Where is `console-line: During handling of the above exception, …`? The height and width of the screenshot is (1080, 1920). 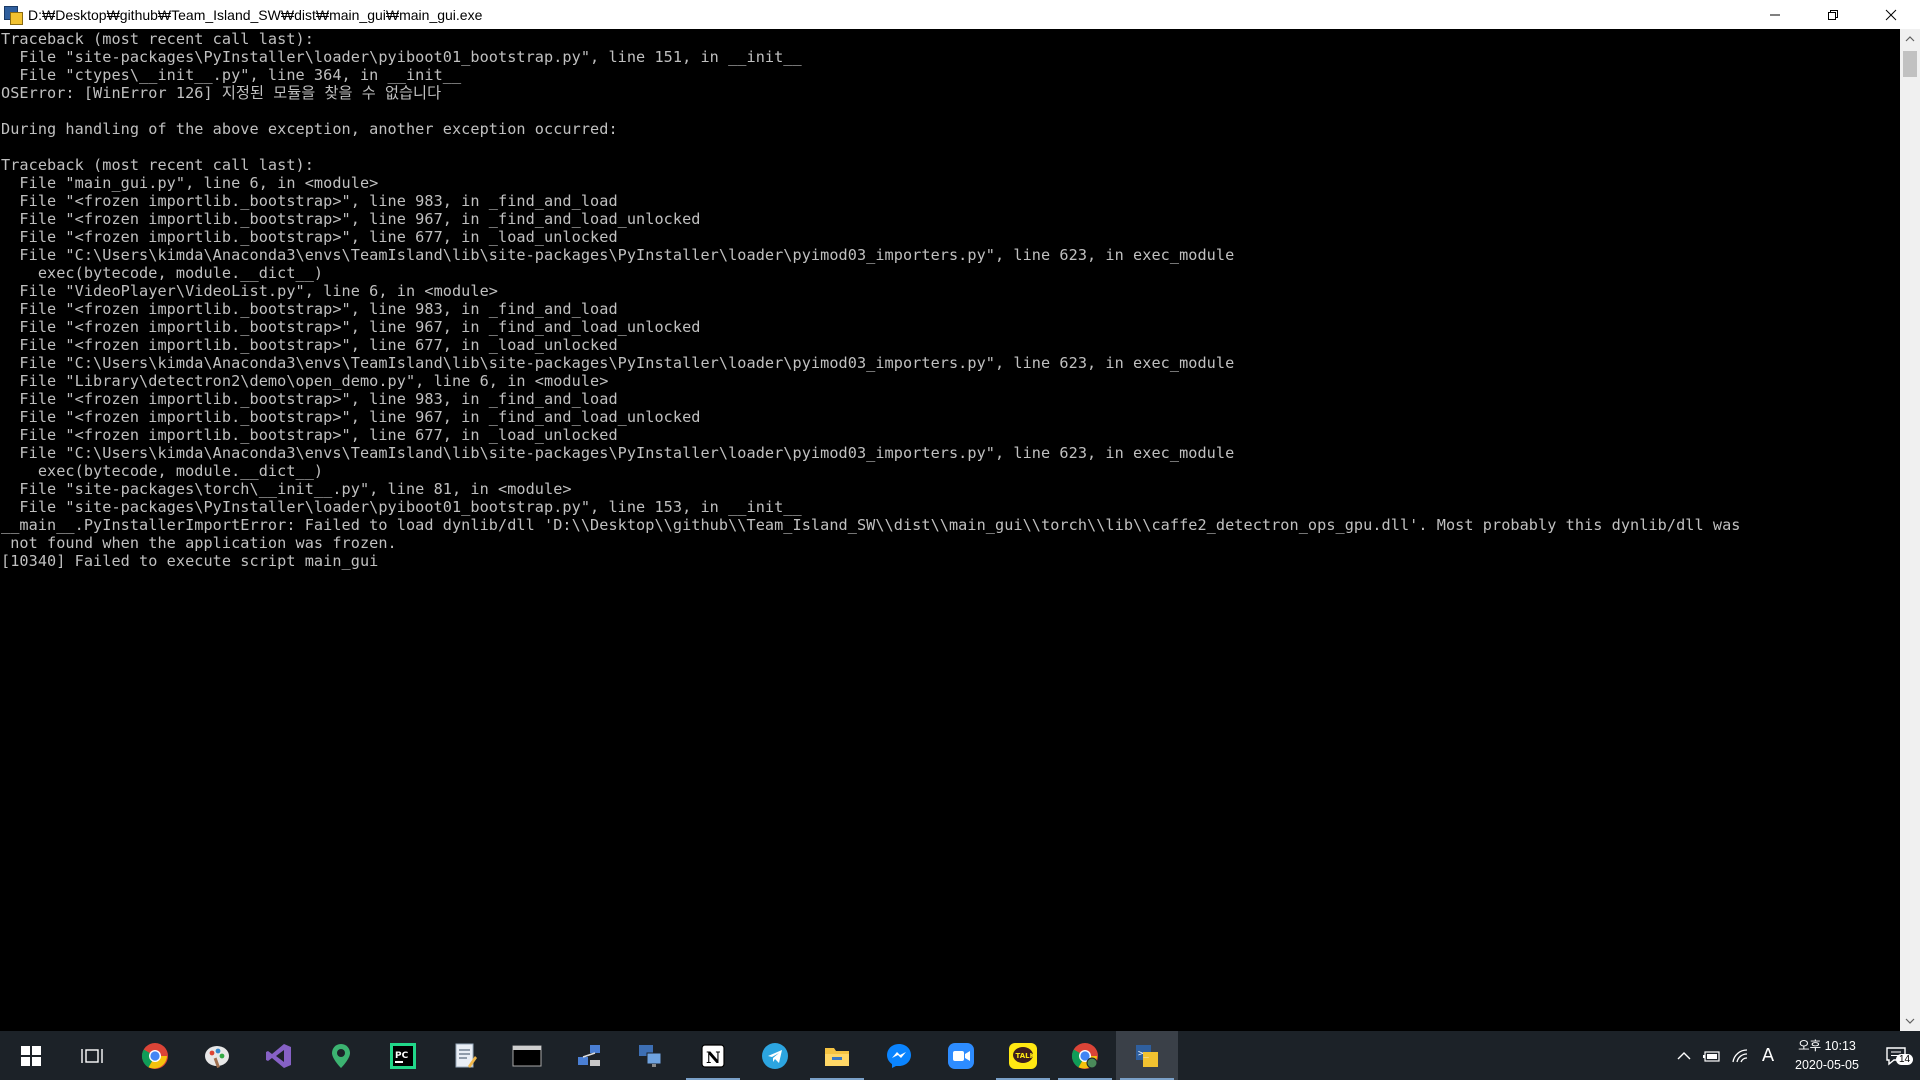
console-line: During handling of the above exception, … is located at coordinates (309, 129).